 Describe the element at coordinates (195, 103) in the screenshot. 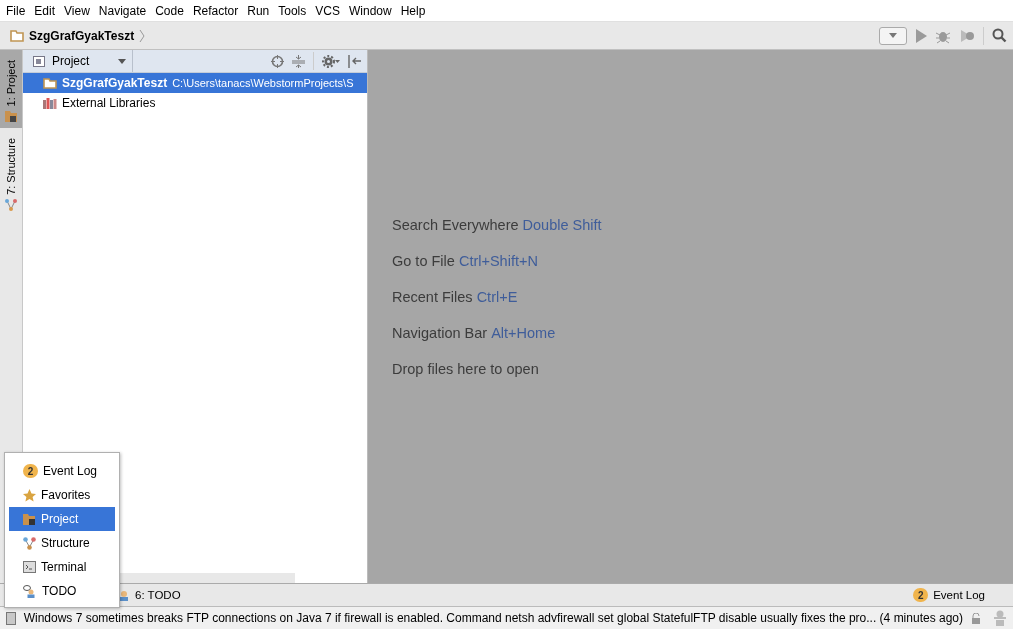

I see `tree-item: External Libraries` at that location.